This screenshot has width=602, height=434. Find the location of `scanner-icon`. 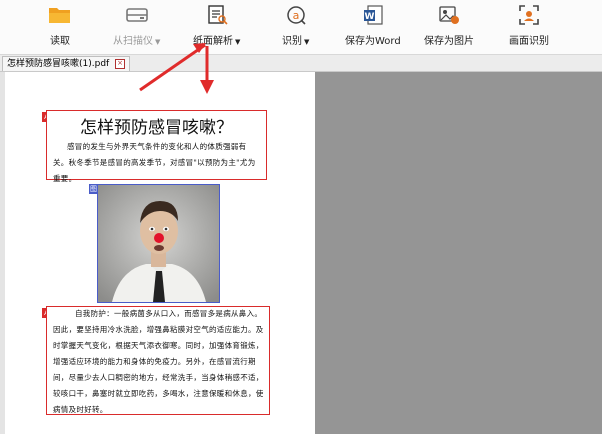

scanner-icon is located at coordinates (137, 15).